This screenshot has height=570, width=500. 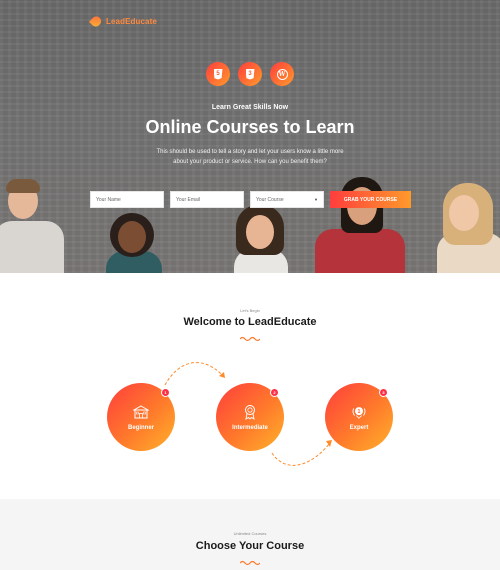 What do you see at coordinates (316, 199) in the screenshot?
I see `chevron-down-icon: ▼` at bounding box center [316, 199].